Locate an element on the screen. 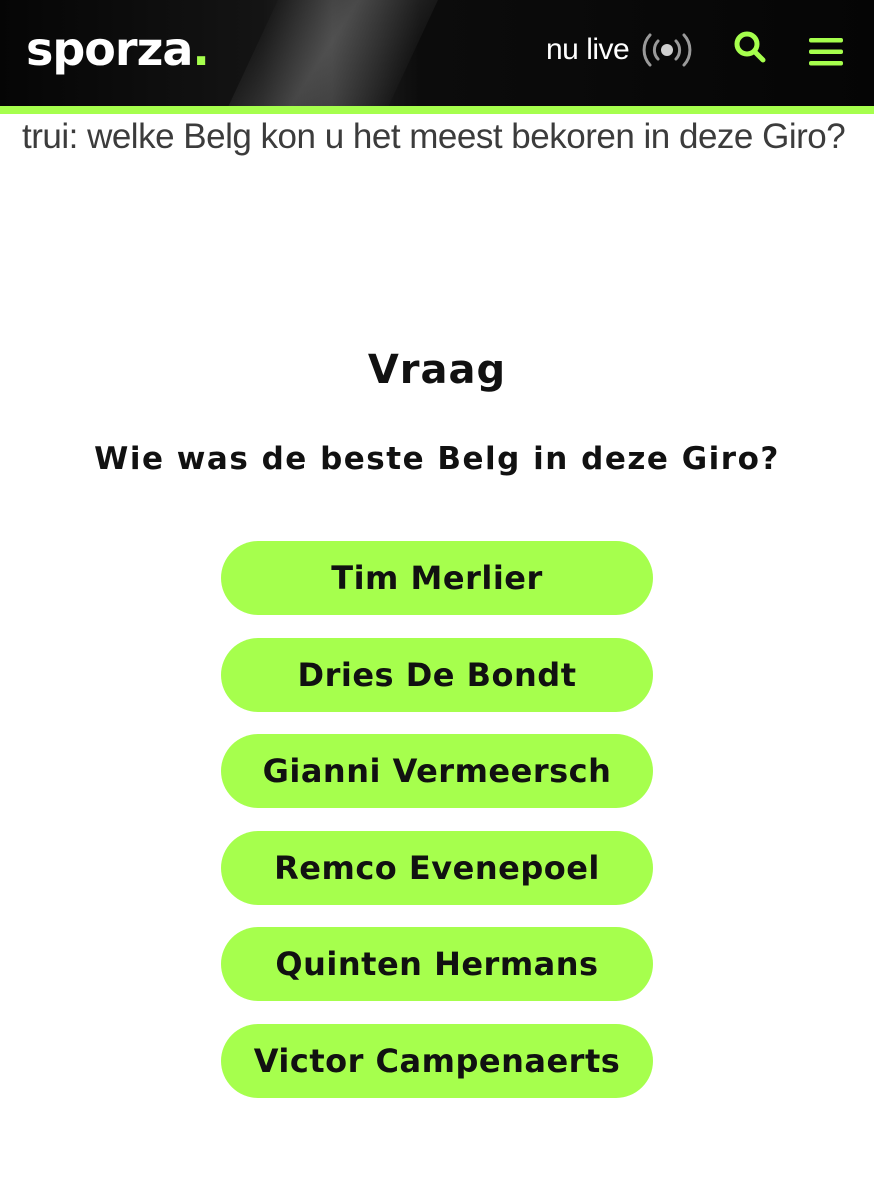 This screenshot has height=1200, width=874. broadcast-icon is located at coordinates (667, 50).